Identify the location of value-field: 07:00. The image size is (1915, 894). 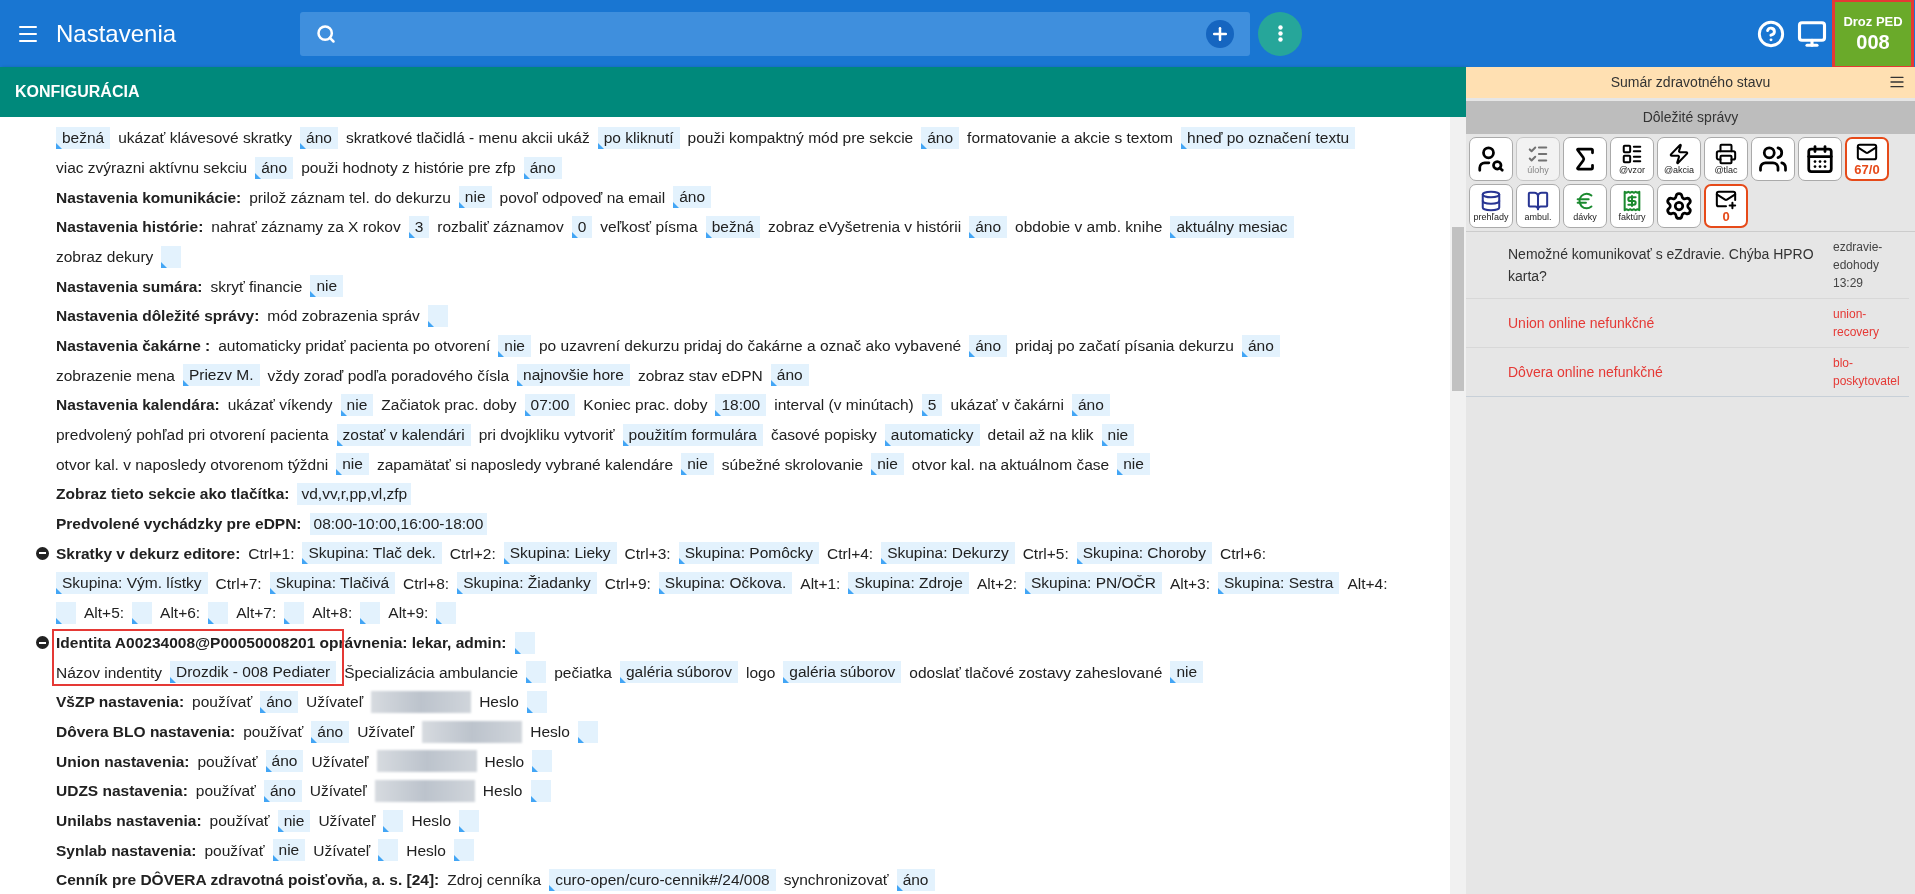
(550, 405).